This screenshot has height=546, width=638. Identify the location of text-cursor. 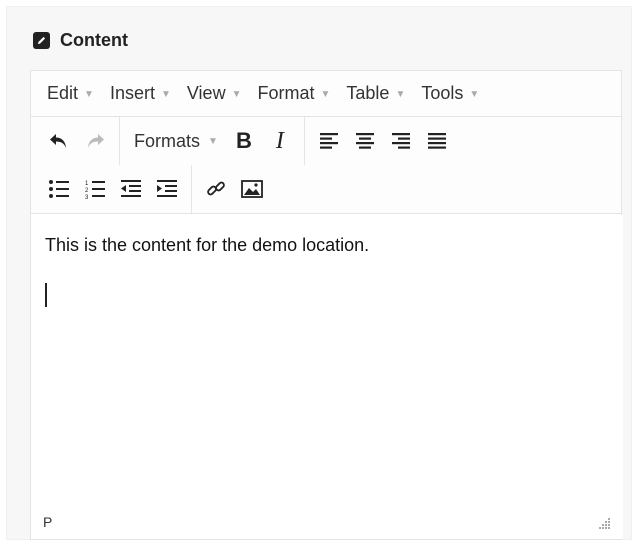
(46, 295).